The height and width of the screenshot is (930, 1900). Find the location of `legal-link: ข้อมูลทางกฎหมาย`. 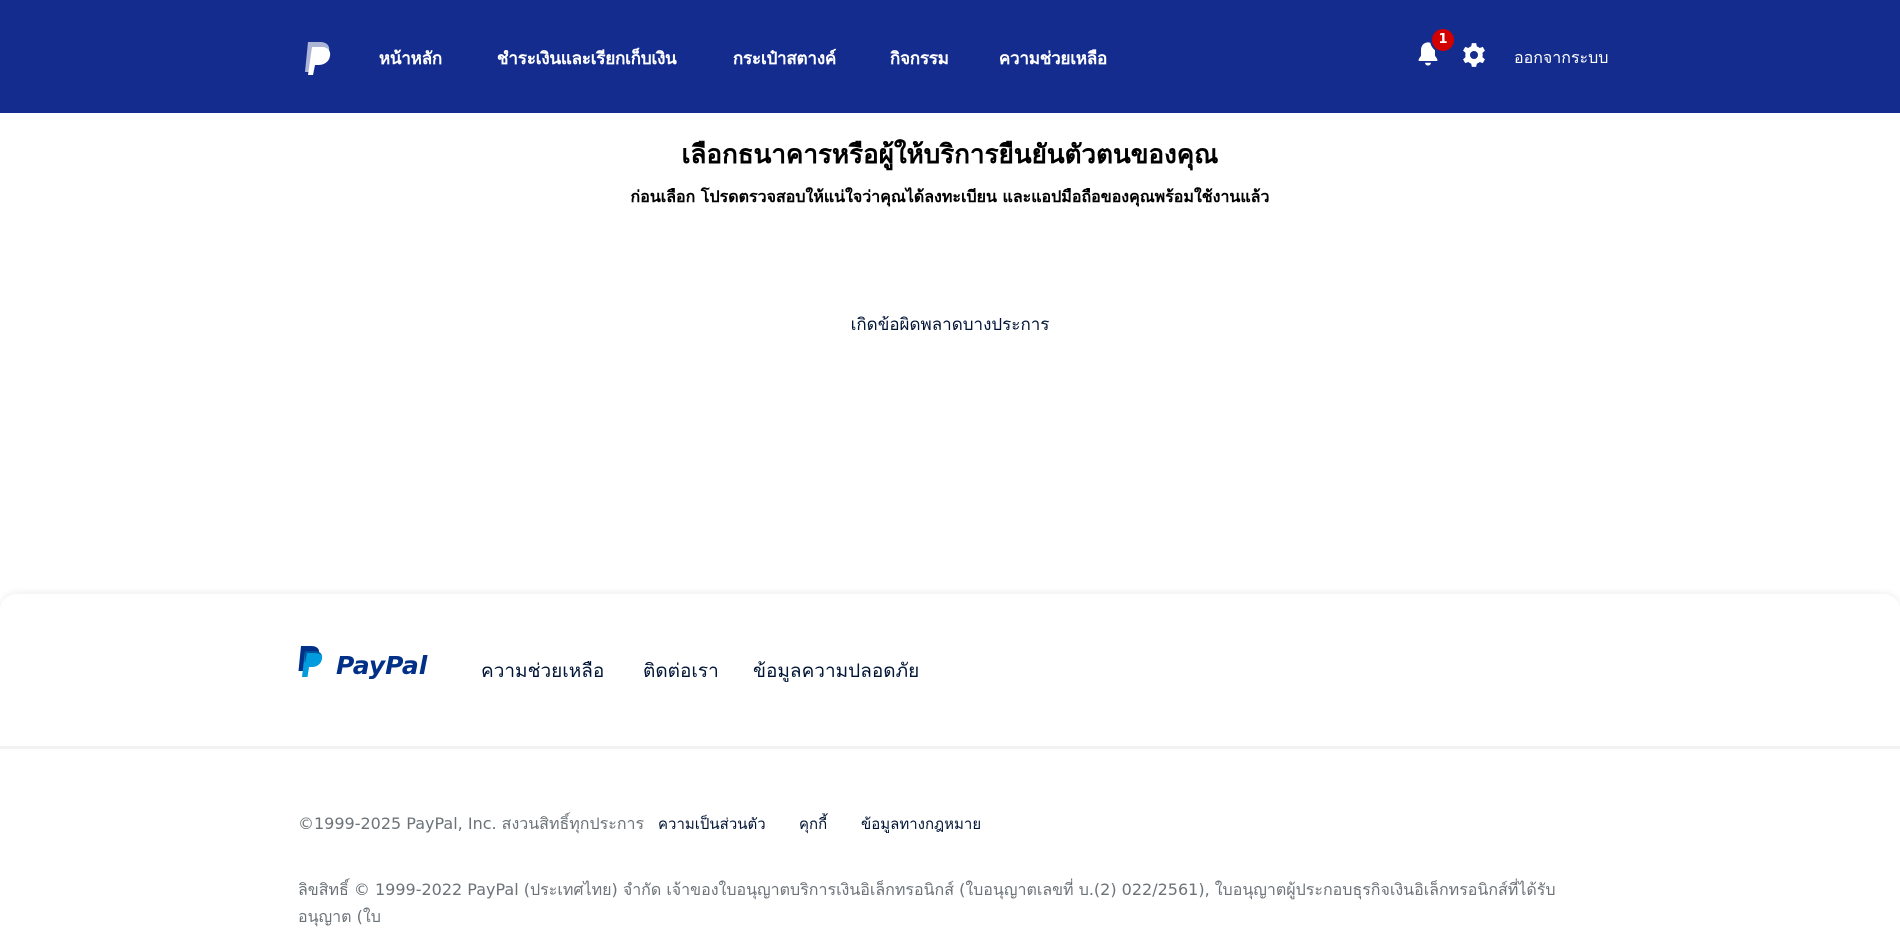

legal-link: ข้อมูลทางกฎหมาย is located at coordinates (921, 824).